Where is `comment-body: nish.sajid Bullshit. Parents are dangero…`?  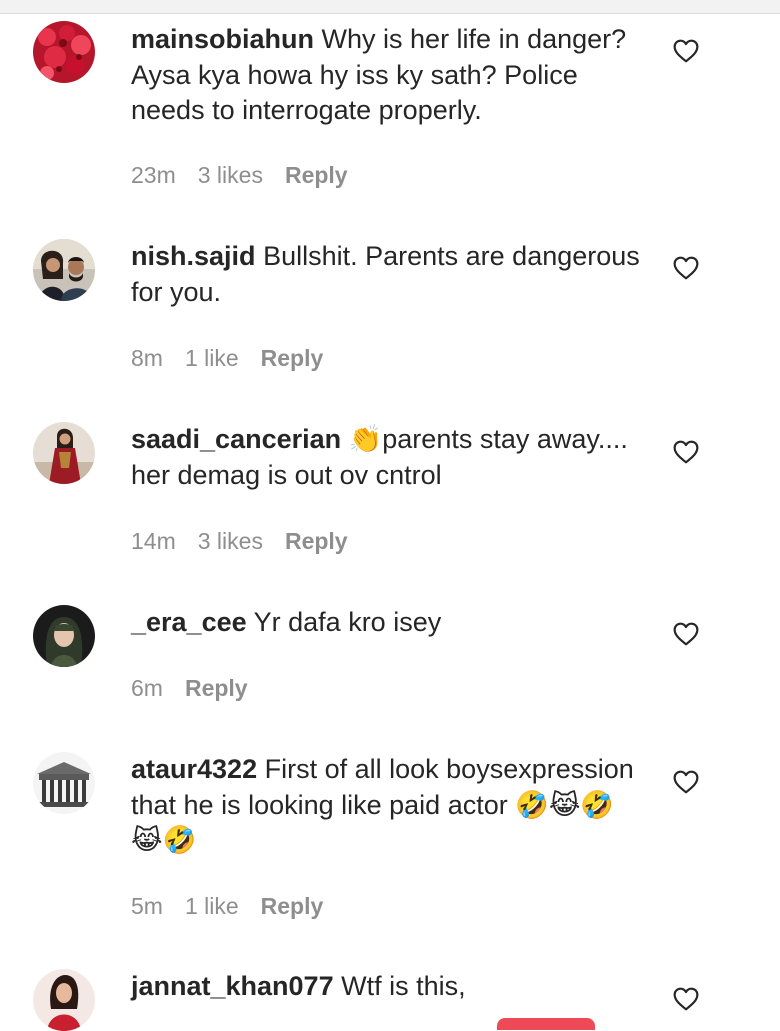
comment-body: nish.sajid Bullshit. Parents are dangero… is located at coordinates (386, 274).